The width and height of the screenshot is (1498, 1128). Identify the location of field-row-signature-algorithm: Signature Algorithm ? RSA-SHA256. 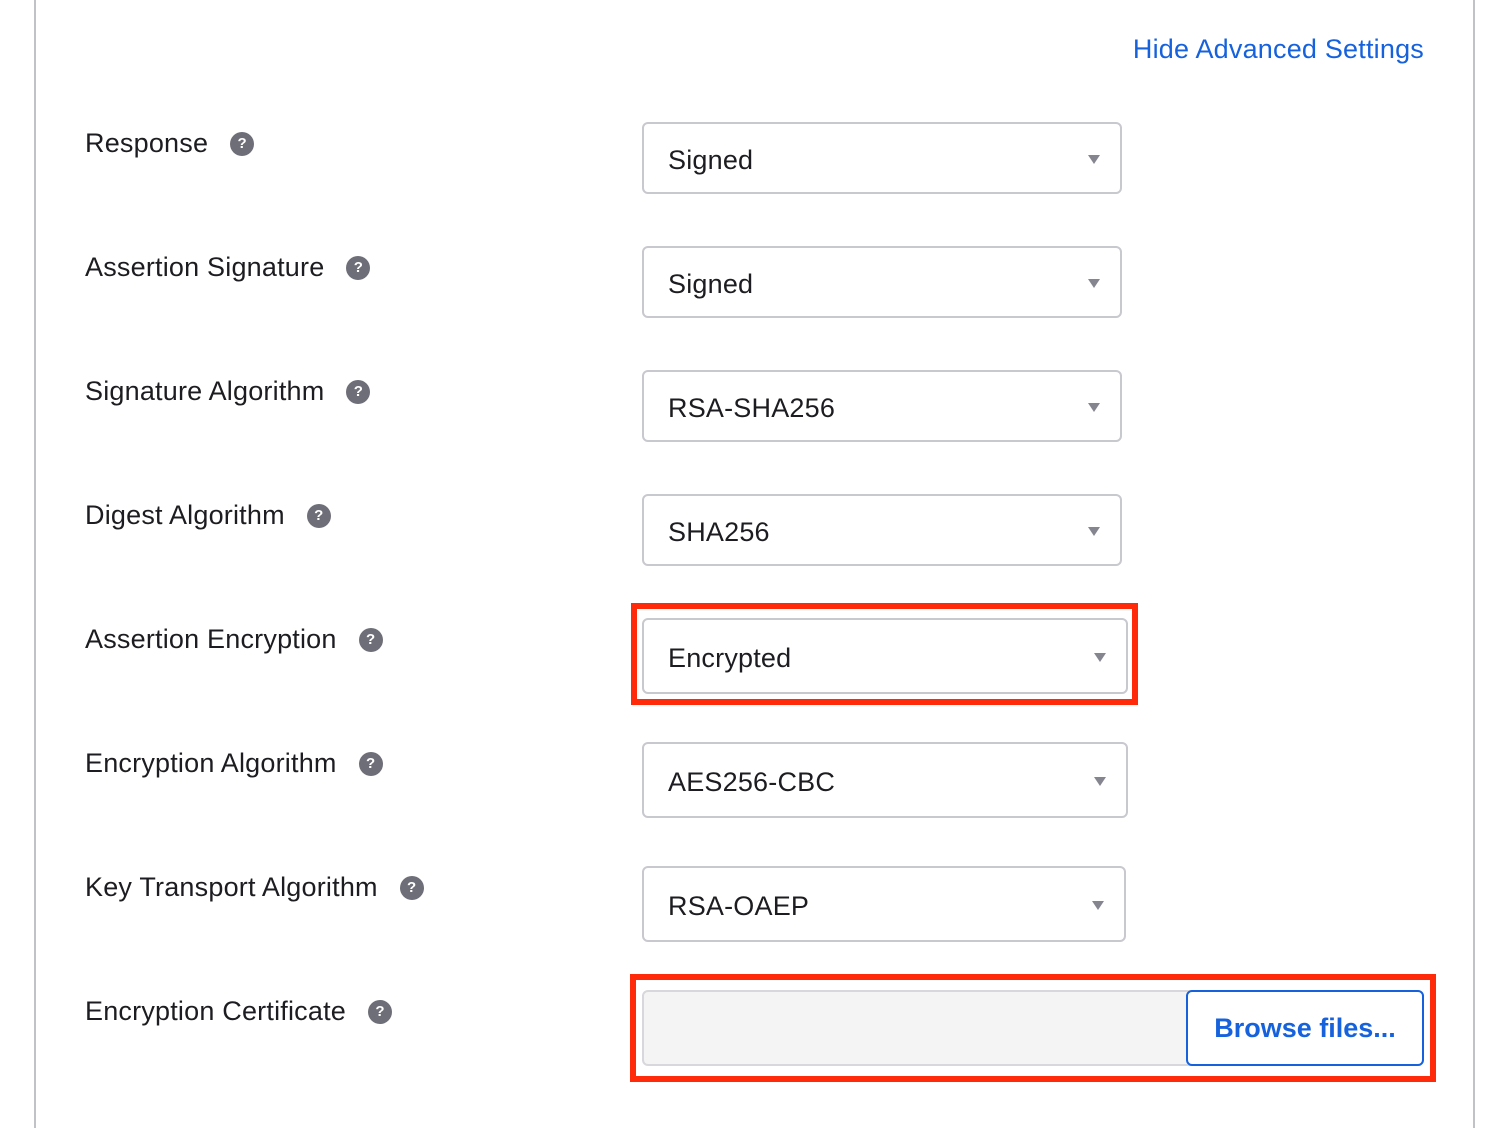
(749, 408).